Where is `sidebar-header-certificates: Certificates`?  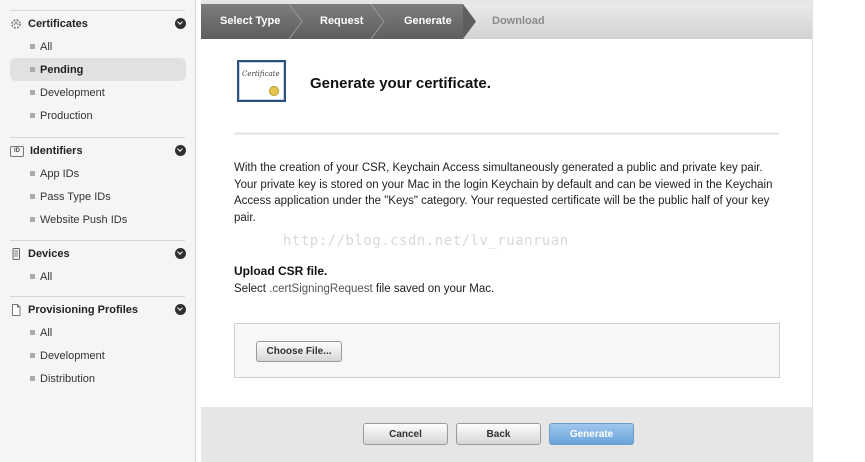
sidebar-header-certificates: Certificates is located at coordinates (98, 24).